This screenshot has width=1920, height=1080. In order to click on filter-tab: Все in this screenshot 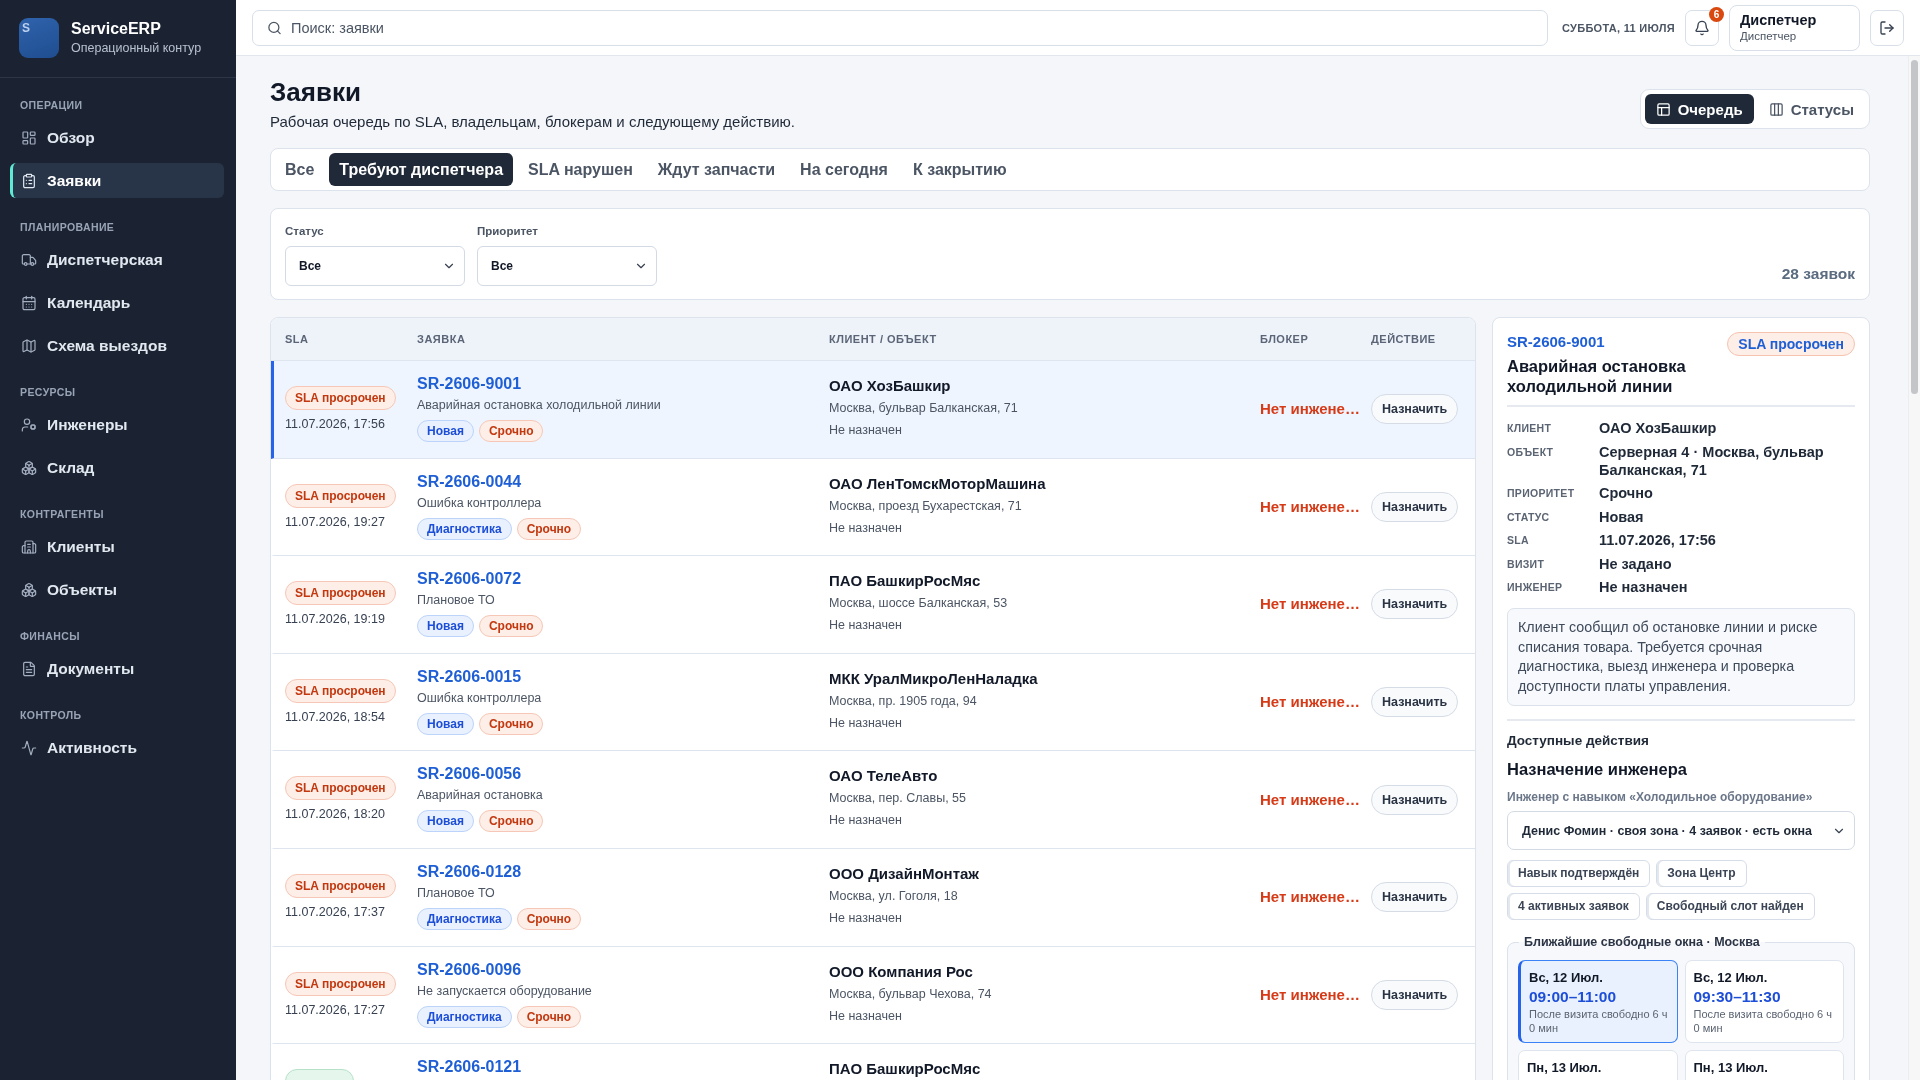, I will do `click(300, 169)`.